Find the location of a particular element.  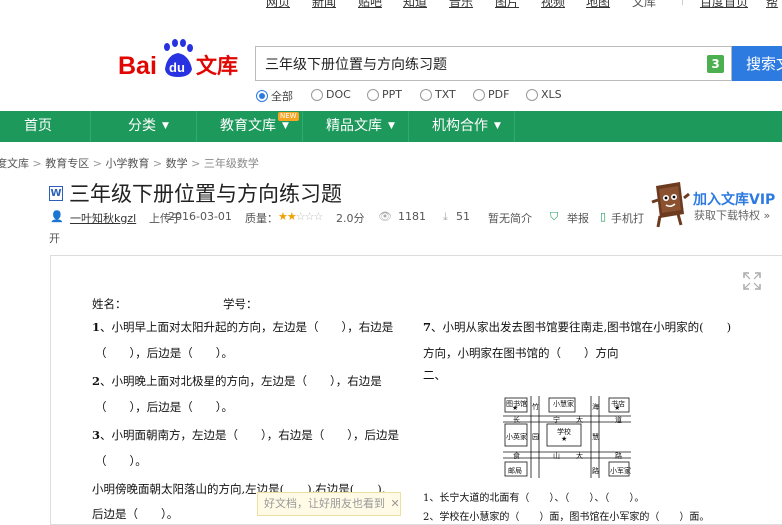

nav-link-web: 网页 is located at coordinates (278, 5).